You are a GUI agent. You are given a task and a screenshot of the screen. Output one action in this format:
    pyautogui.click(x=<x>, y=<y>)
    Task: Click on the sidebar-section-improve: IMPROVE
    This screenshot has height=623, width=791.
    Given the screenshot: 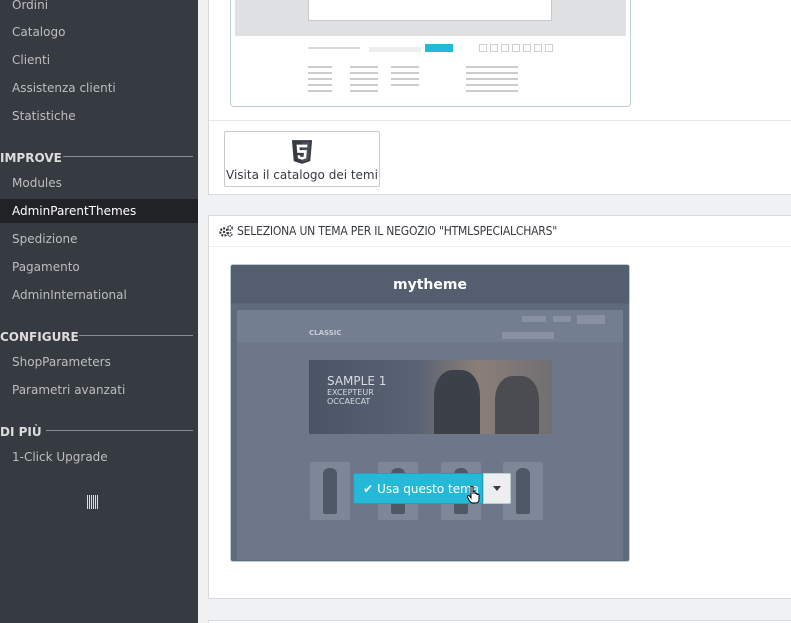 What is the action you would take?
    pyautogui.click(x=31, y=158)
    